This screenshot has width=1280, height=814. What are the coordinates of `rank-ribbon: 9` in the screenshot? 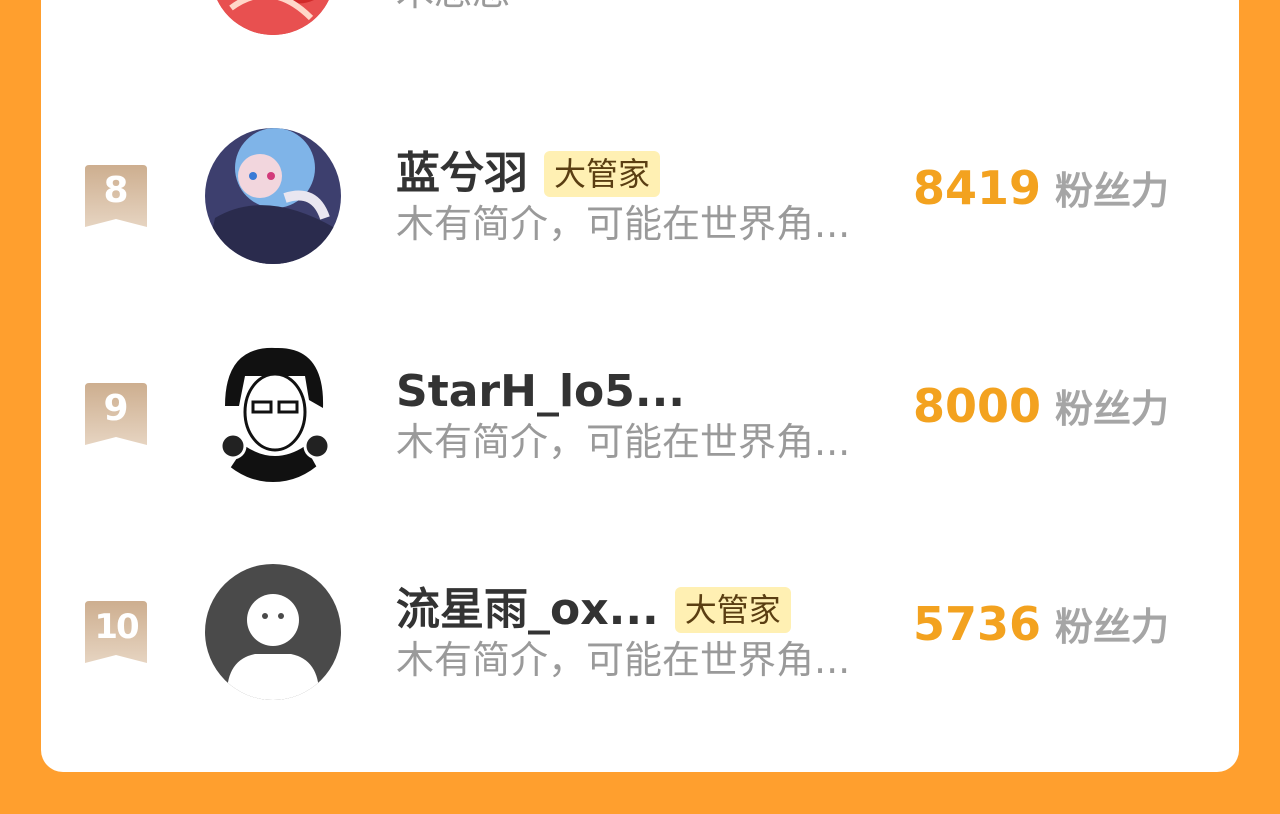 It's located at (116, 414).